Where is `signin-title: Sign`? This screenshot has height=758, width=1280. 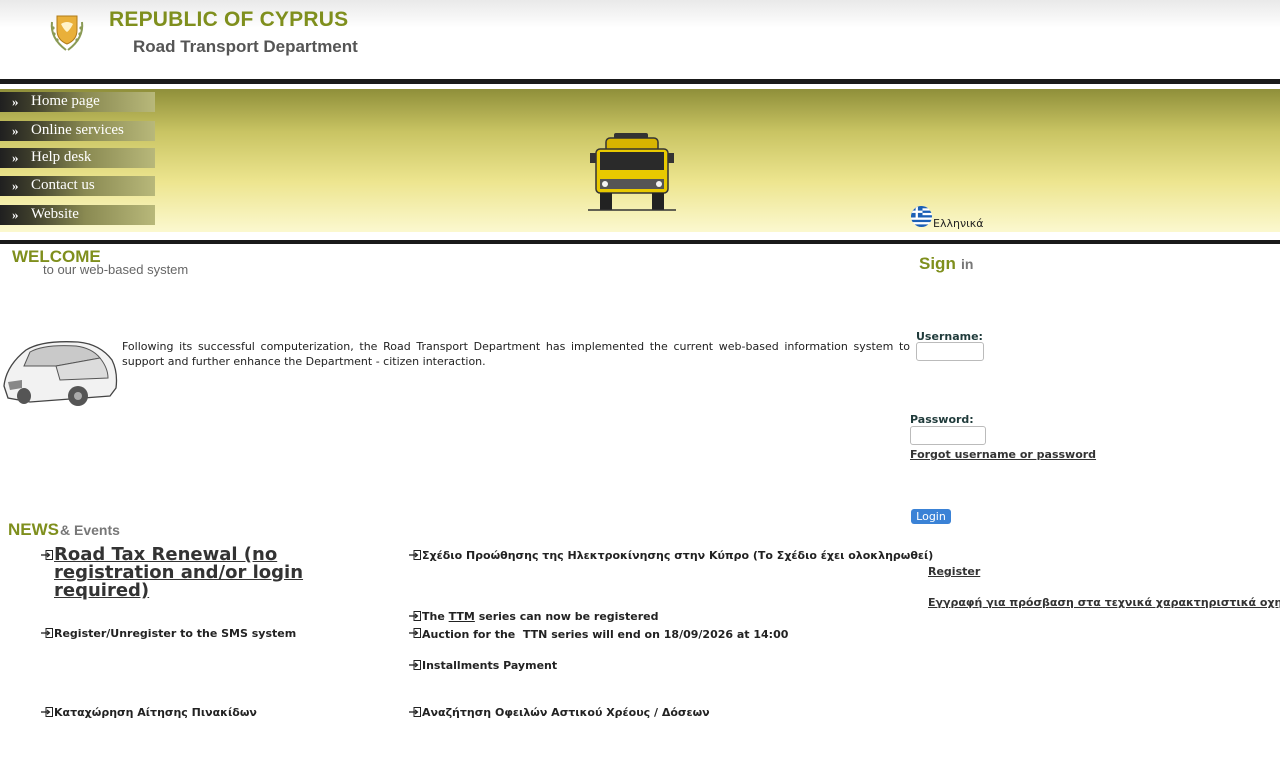 signin-title: Sign is located at coordinates (937, 263).